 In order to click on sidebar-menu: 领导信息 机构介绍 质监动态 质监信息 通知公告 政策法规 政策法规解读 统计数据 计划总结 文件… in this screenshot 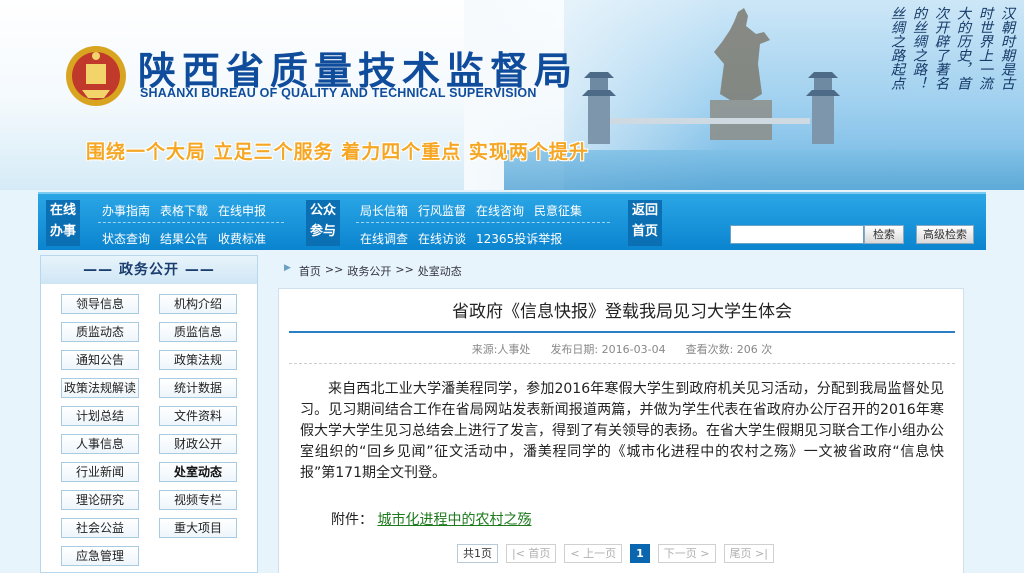, I will do `click(155, 430)`.